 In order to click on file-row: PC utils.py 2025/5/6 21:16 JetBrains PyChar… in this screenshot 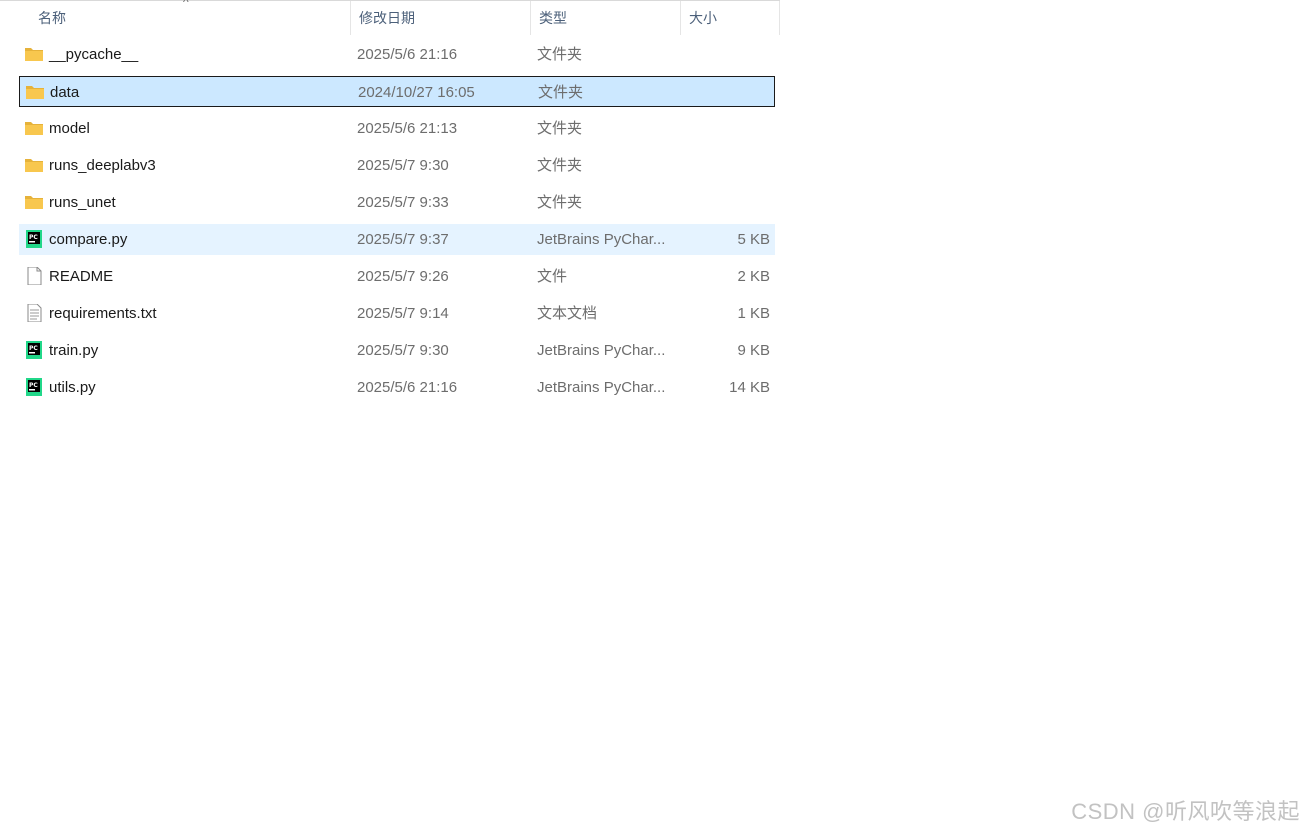, I will do `click(397, 387)`.